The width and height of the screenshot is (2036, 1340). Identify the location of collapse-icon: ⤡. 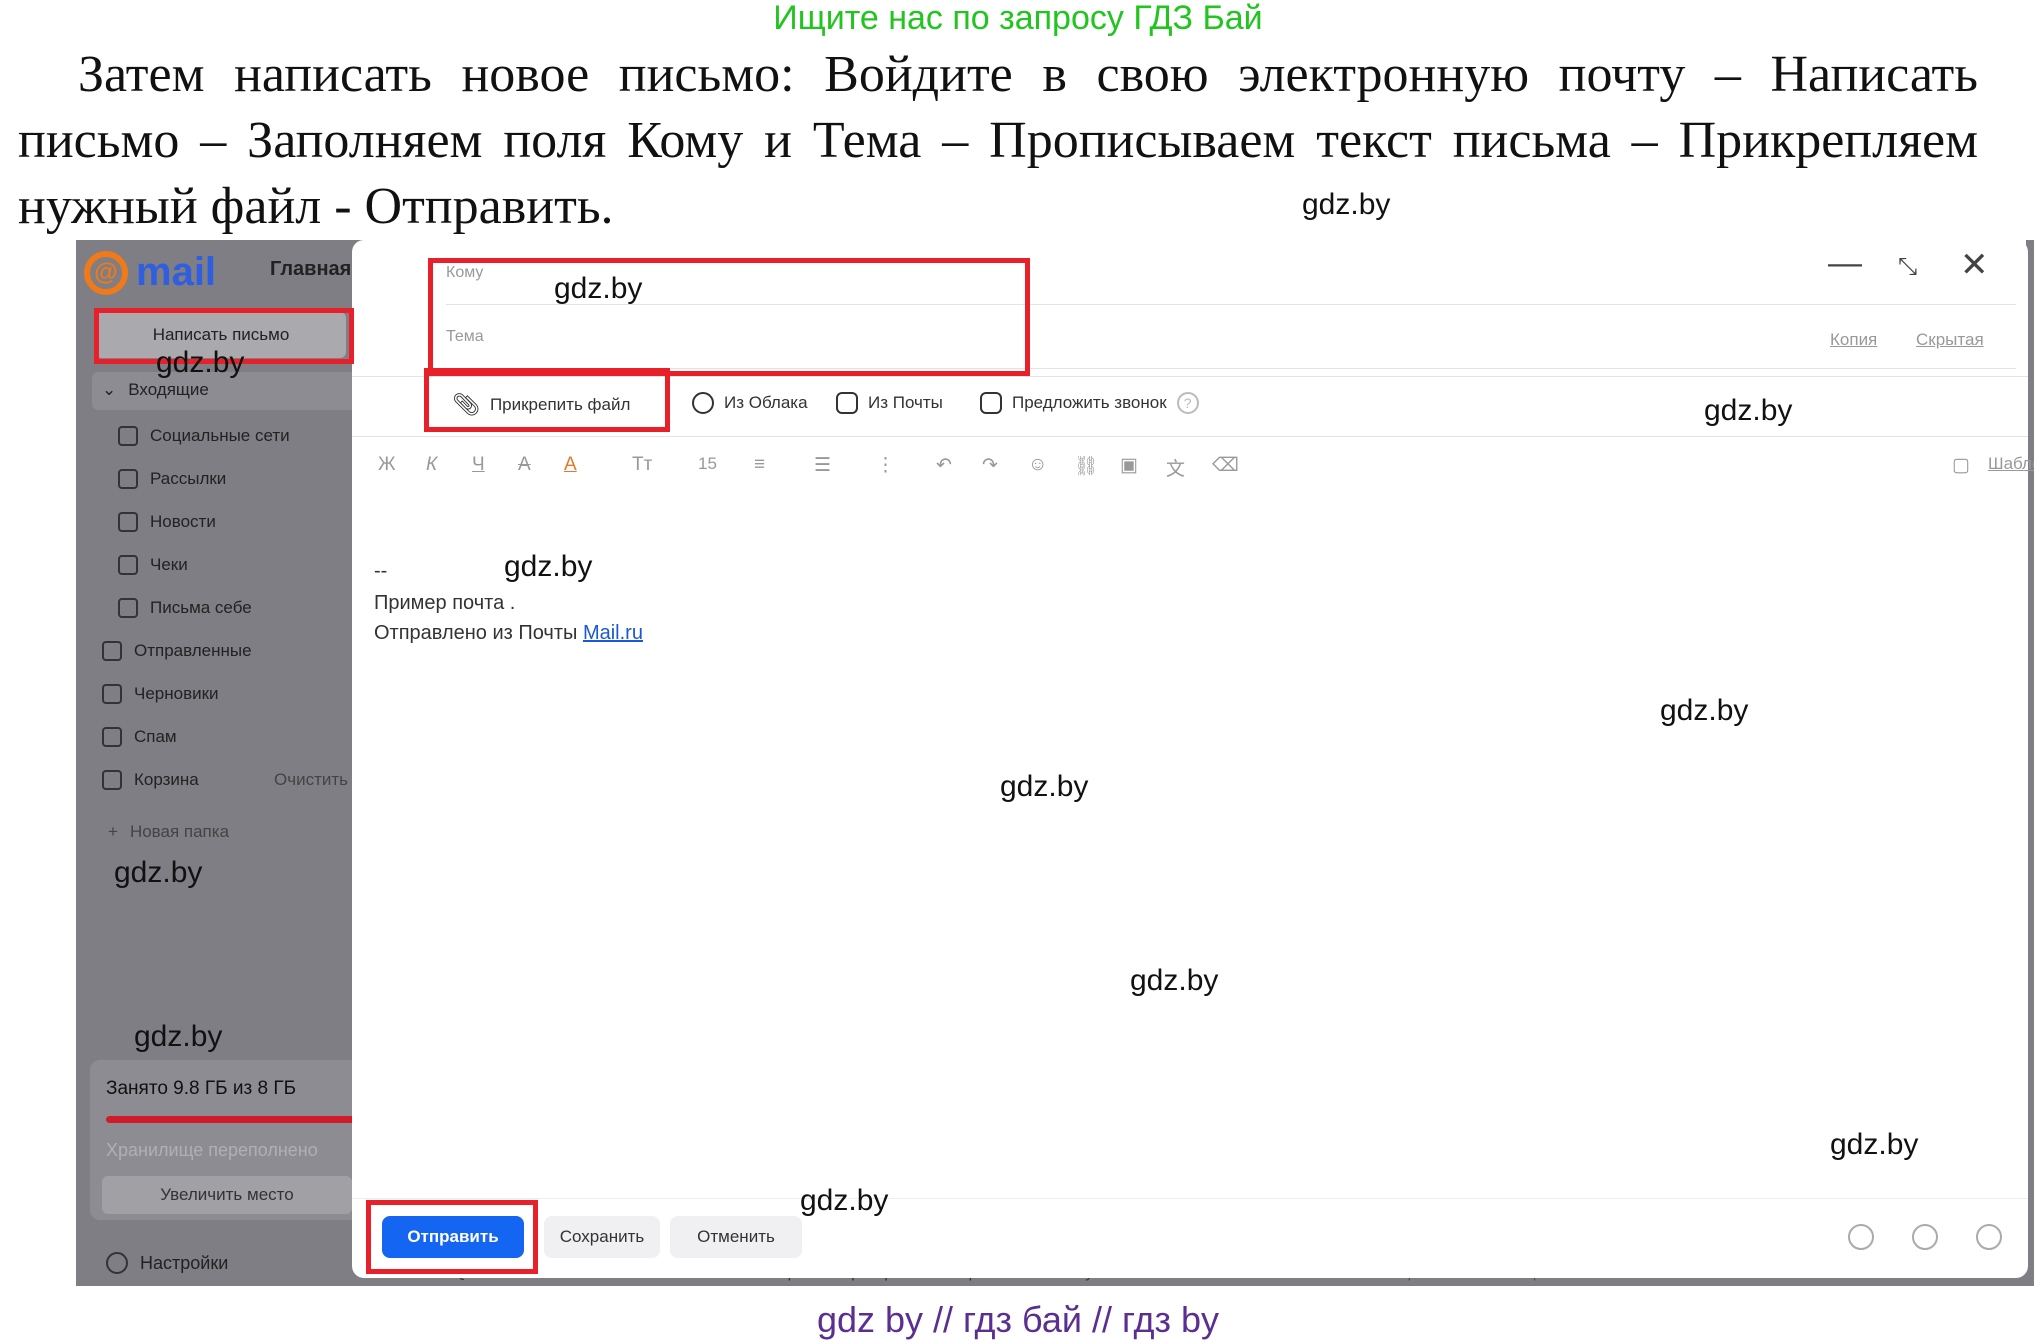
(1907, 267).